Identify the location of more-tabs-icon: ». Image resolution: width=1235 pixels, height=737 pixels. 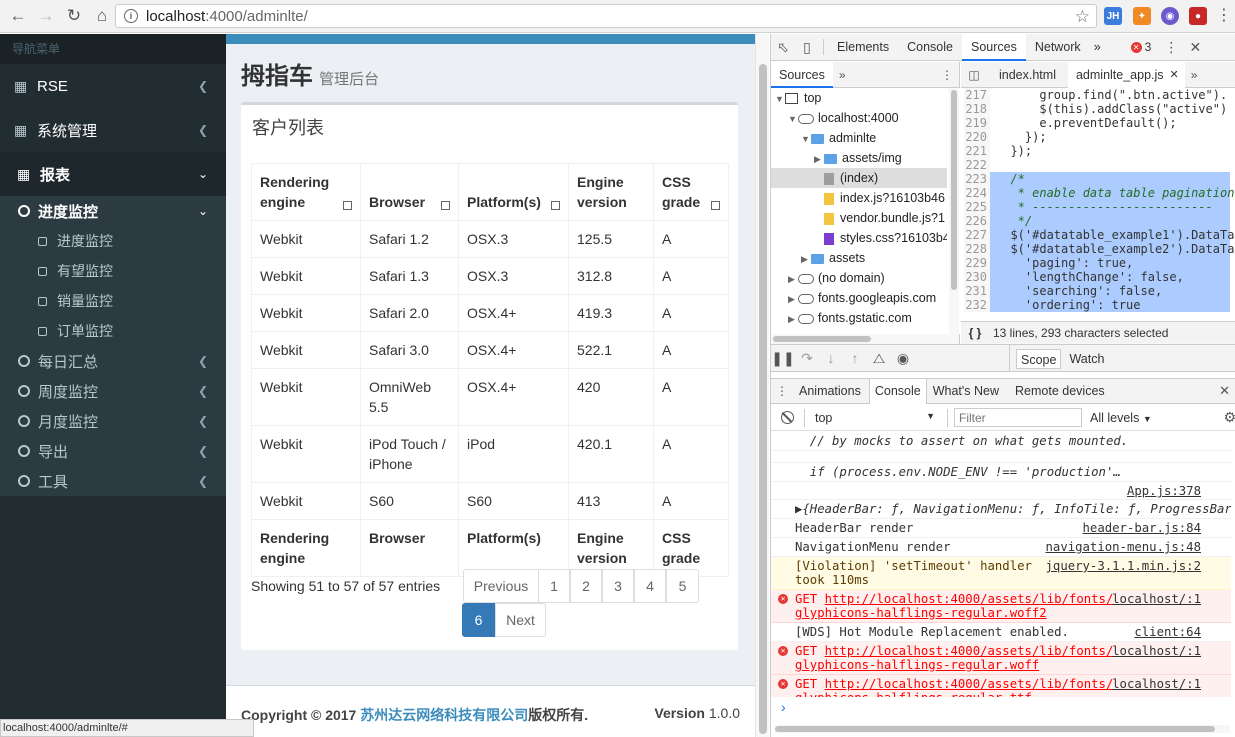
(1097, 47).